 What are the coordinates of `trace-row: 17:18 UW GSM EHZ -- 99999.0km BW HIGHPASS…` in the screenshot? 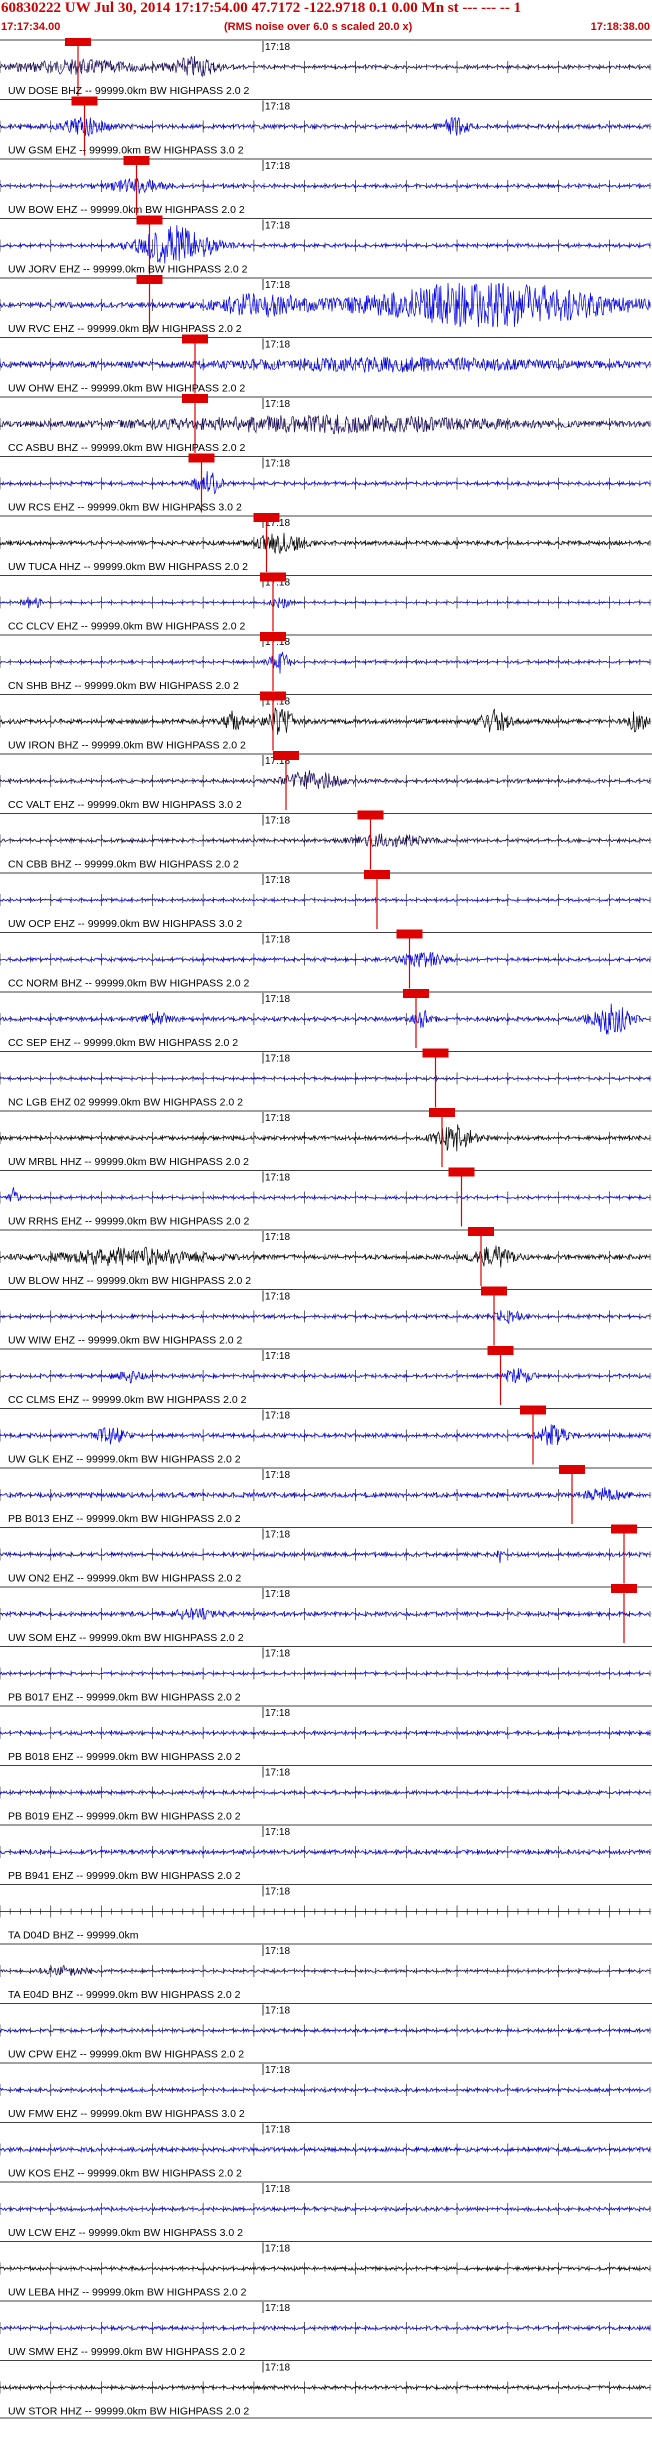 It's located at (326, 126).